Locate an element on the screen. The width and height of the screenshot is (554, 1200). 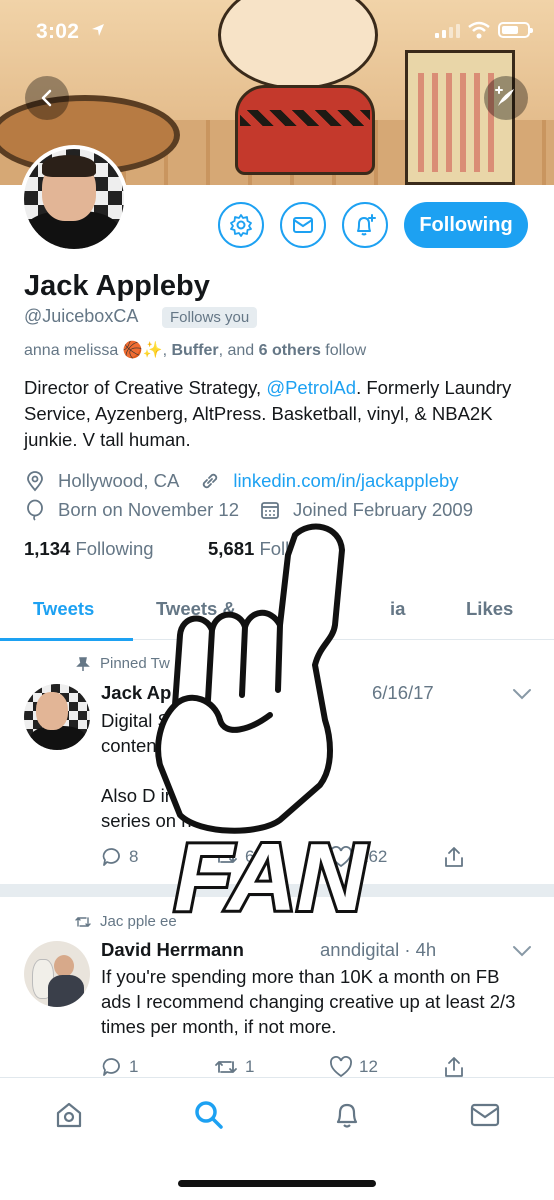
compose-button is located at coordinates (506, 98).